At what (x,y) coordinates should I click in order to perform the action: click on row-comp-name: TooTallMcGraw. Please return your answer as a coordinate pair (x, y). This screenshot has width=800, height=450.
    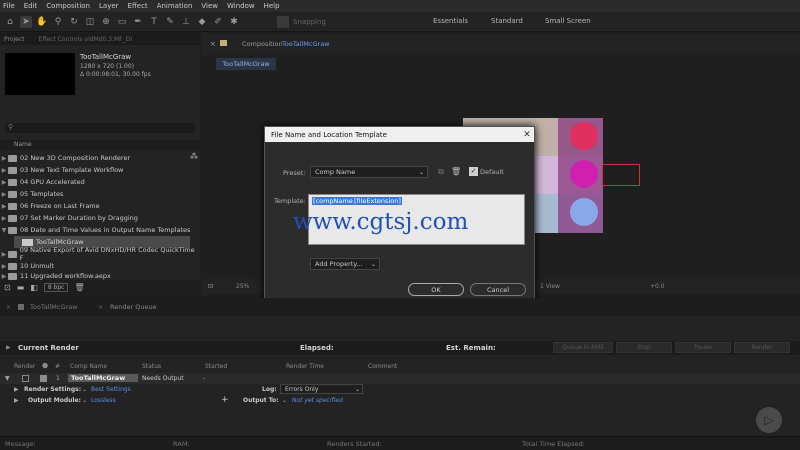
    Looking at the image, I should click on (103, 378).